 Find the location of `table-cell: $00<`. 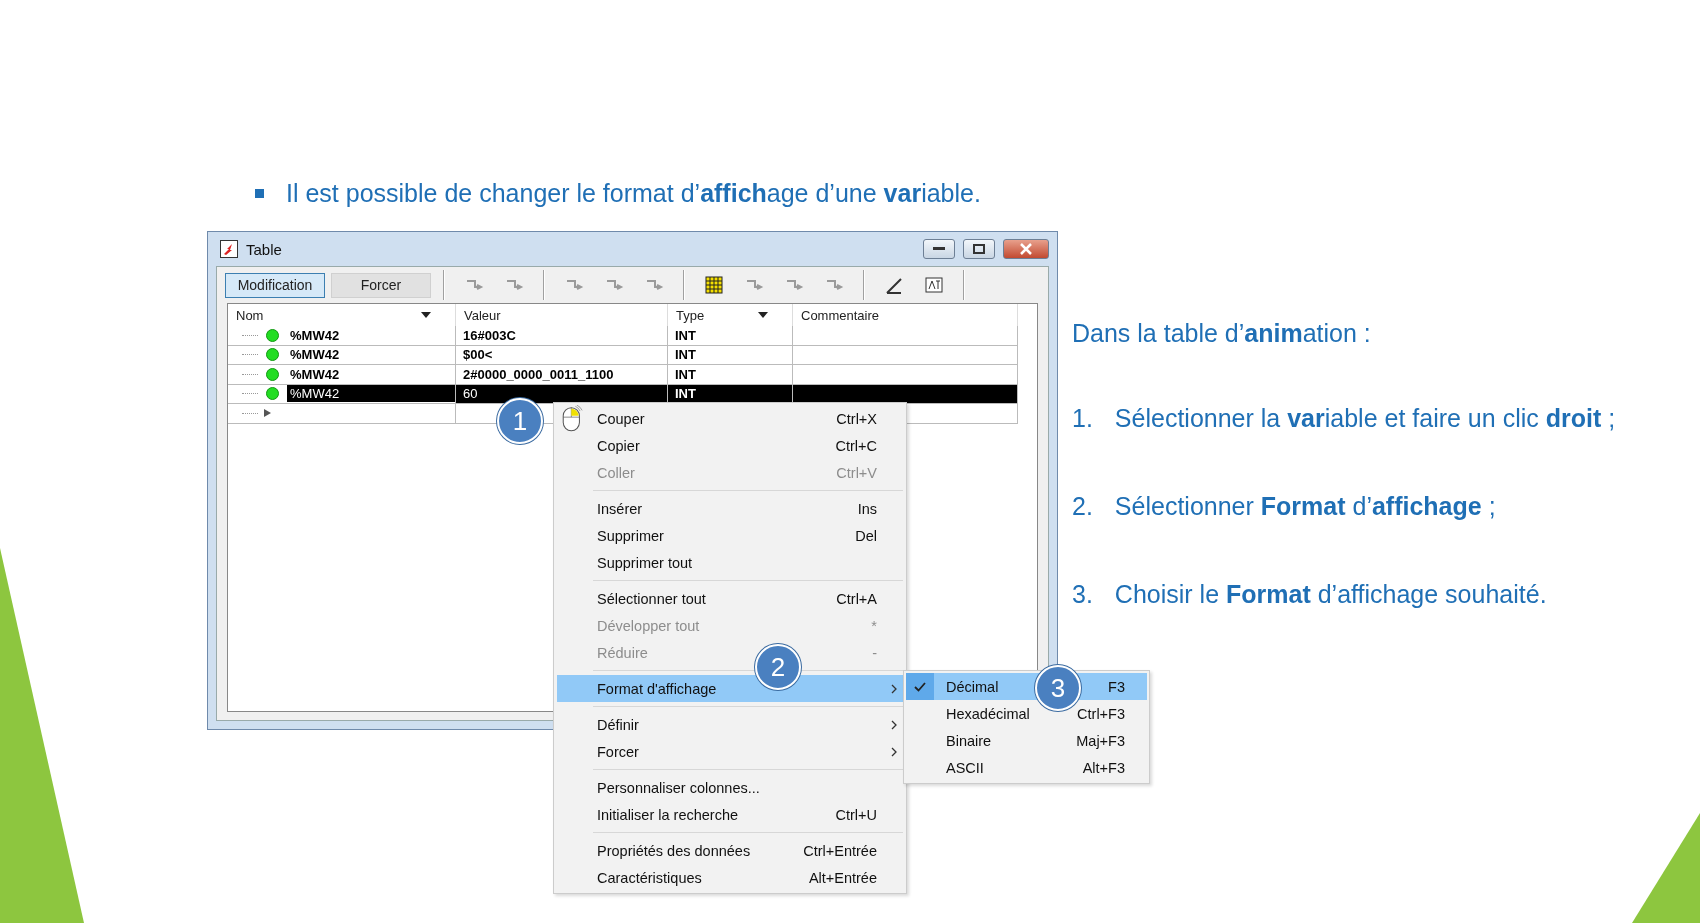

table-cell: $00< is located at coordinates (562, 355).